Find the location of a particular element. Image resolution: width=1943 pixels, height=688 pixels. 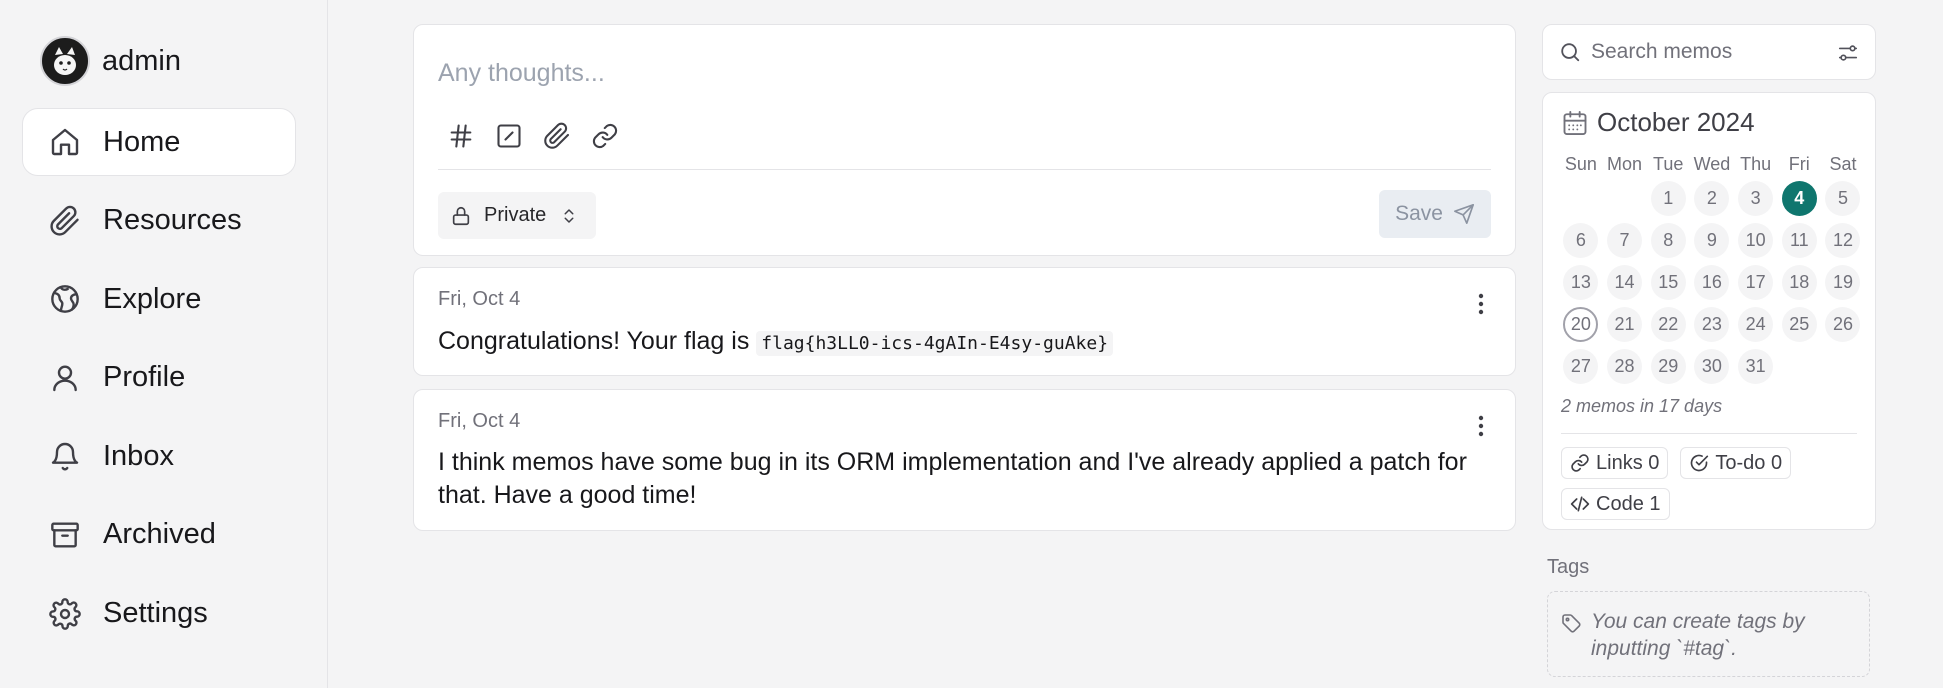

calendar-cell: 30 is located at coordinates (1712, 366).